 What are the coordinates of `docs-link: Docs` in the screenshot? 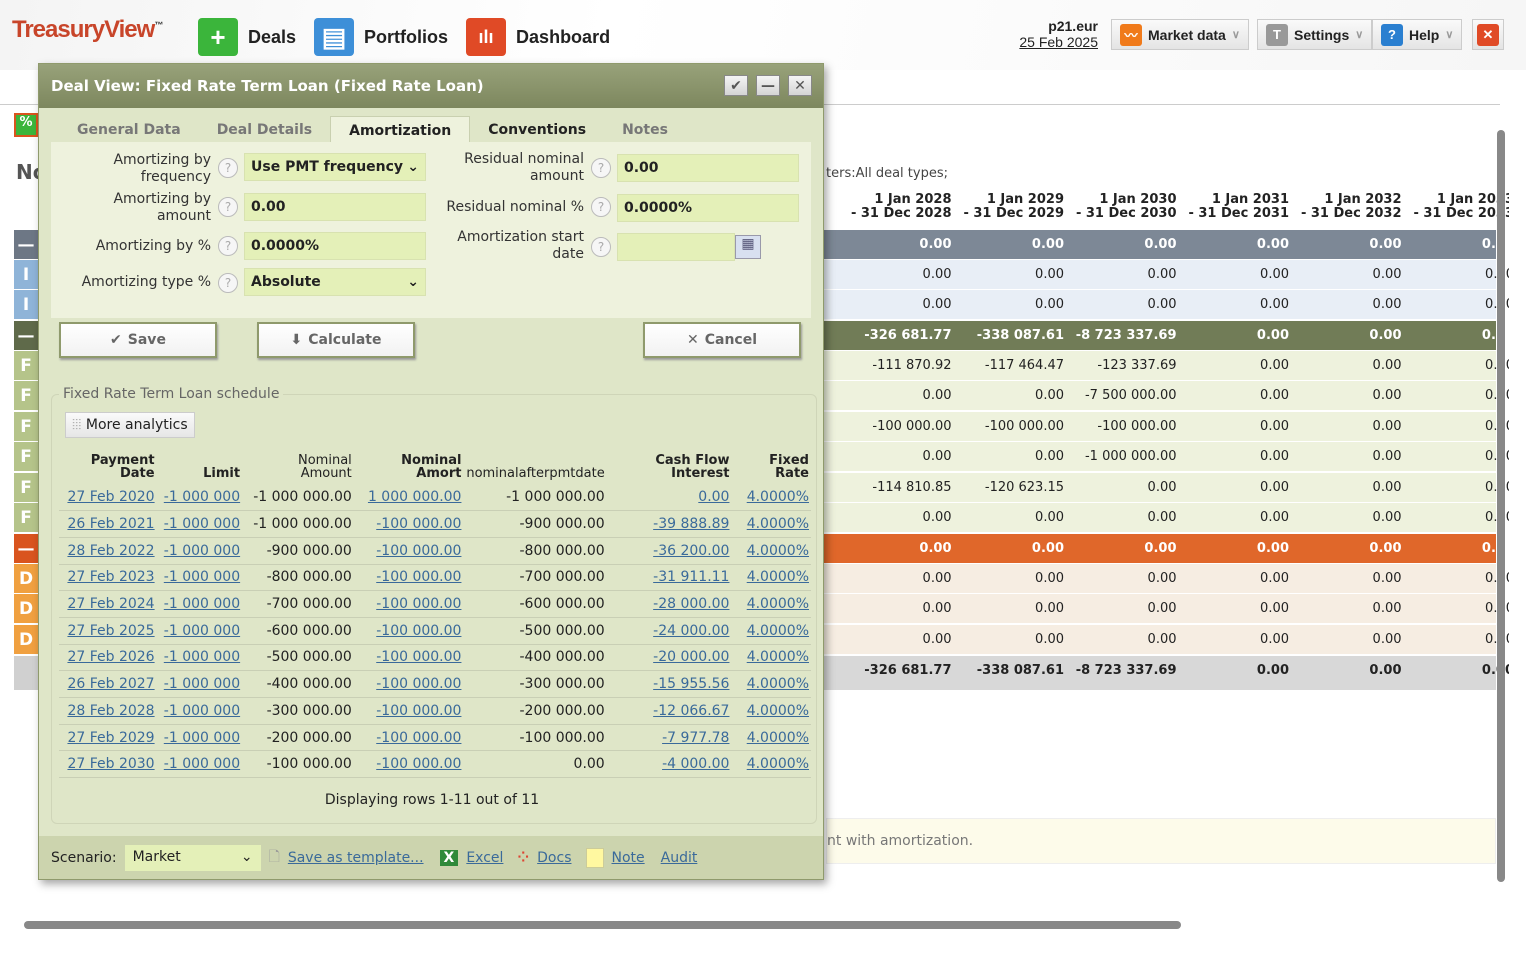 It's located at (554, 858).